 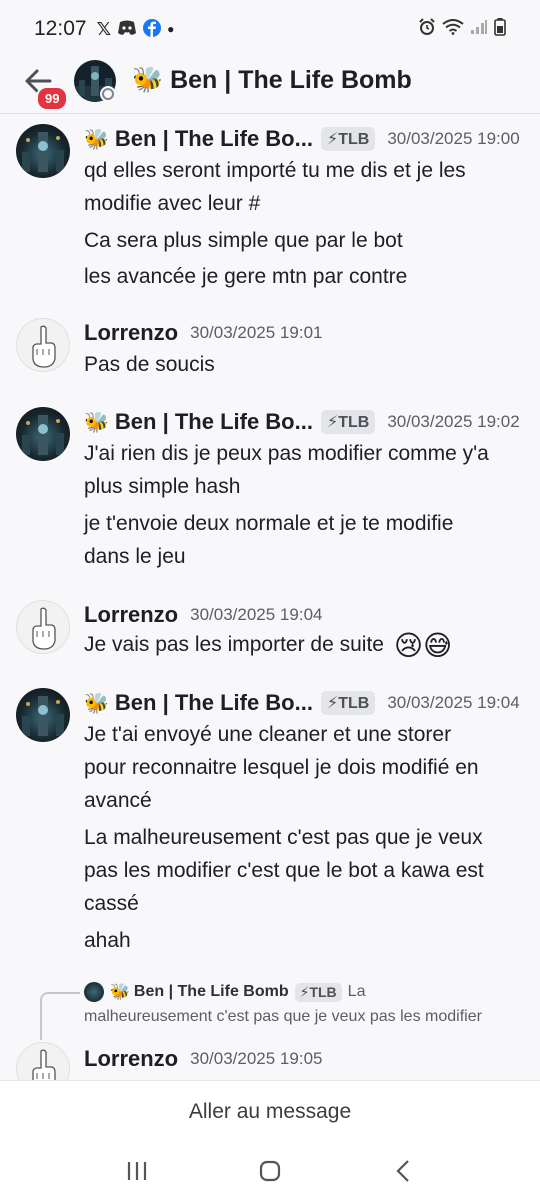 What do you see at coordinates (356, 991) in the screenshot?
I see `reply-text: La` at bounding box center [356, 991].